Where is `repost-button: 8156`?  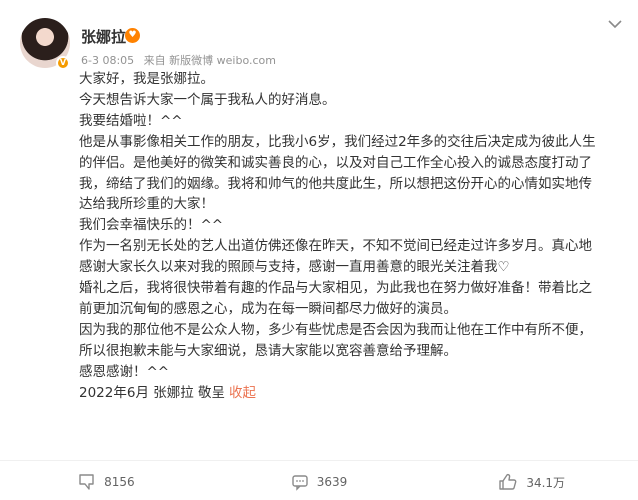
repost-button: 8156 is located at coordinates (106, 482).